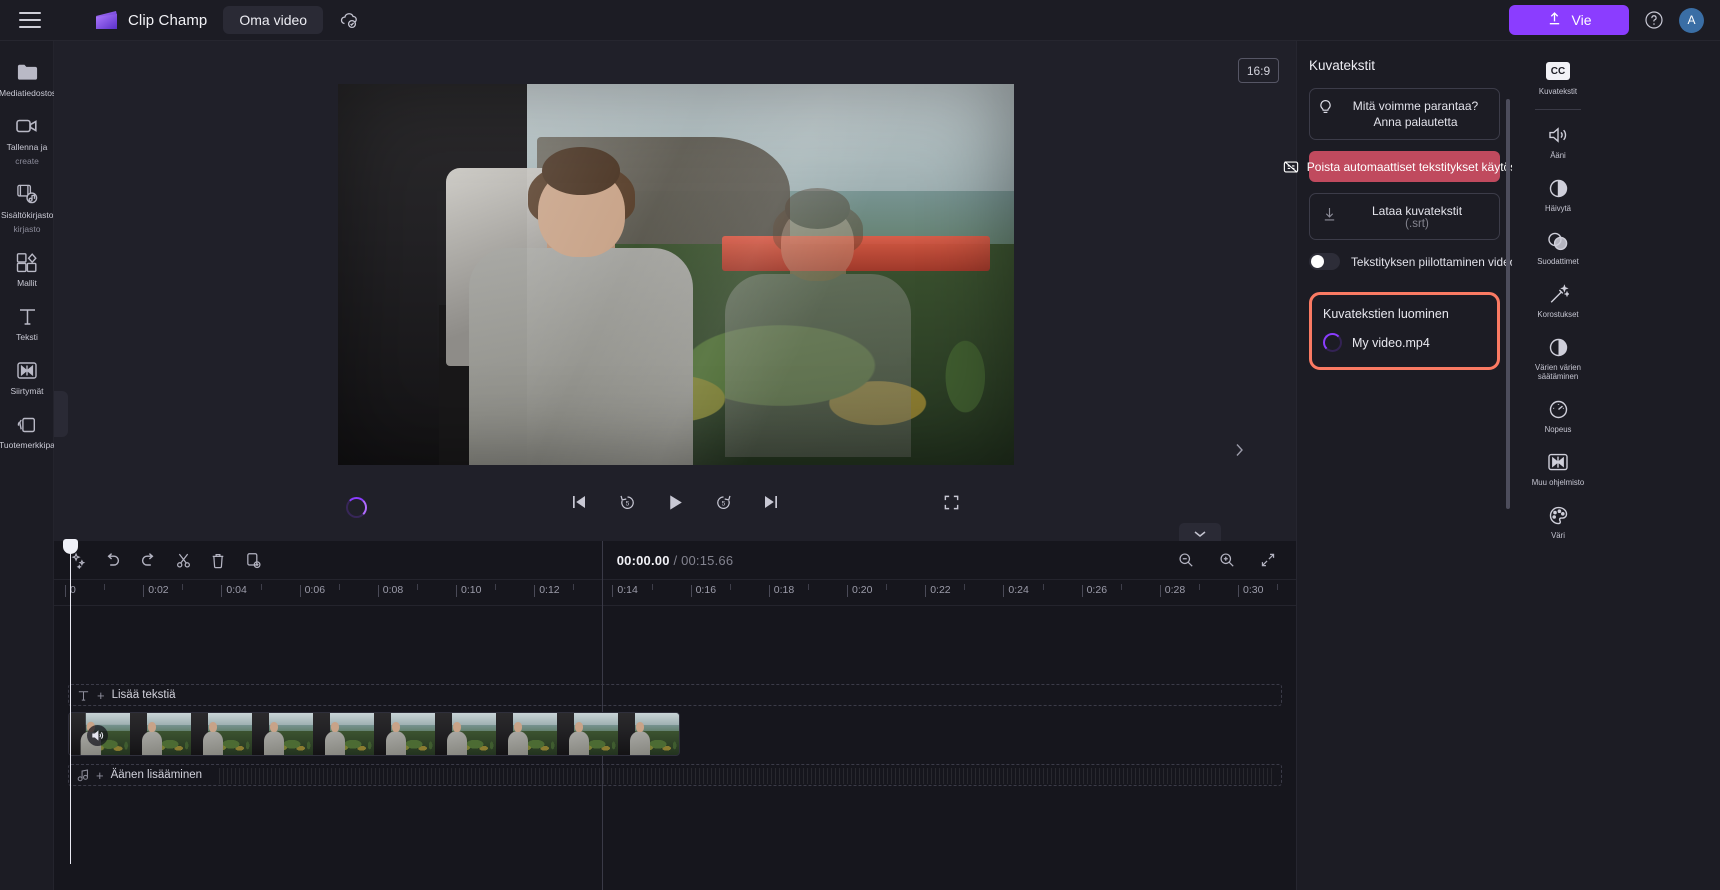  What do you see at coordinates (30, 20) in the screenshot?
I see `hamburger-menu-icon` at bounding box center [30, 20].